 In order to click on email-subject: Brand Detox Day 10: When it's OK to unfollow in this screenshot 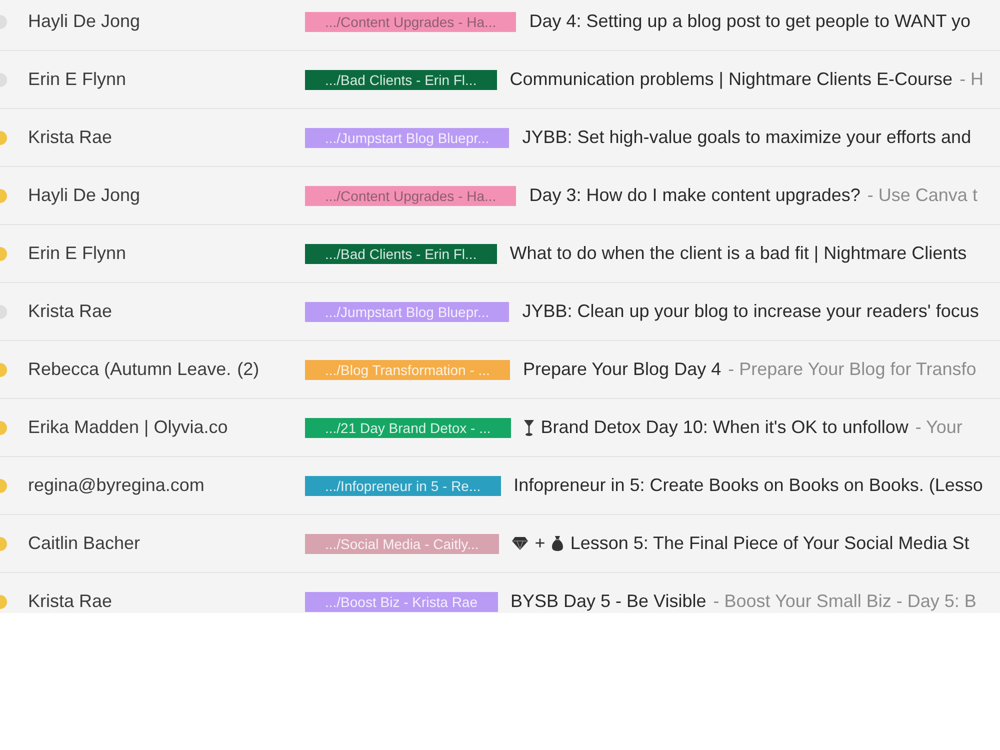, I will do `click(724, 427)`.